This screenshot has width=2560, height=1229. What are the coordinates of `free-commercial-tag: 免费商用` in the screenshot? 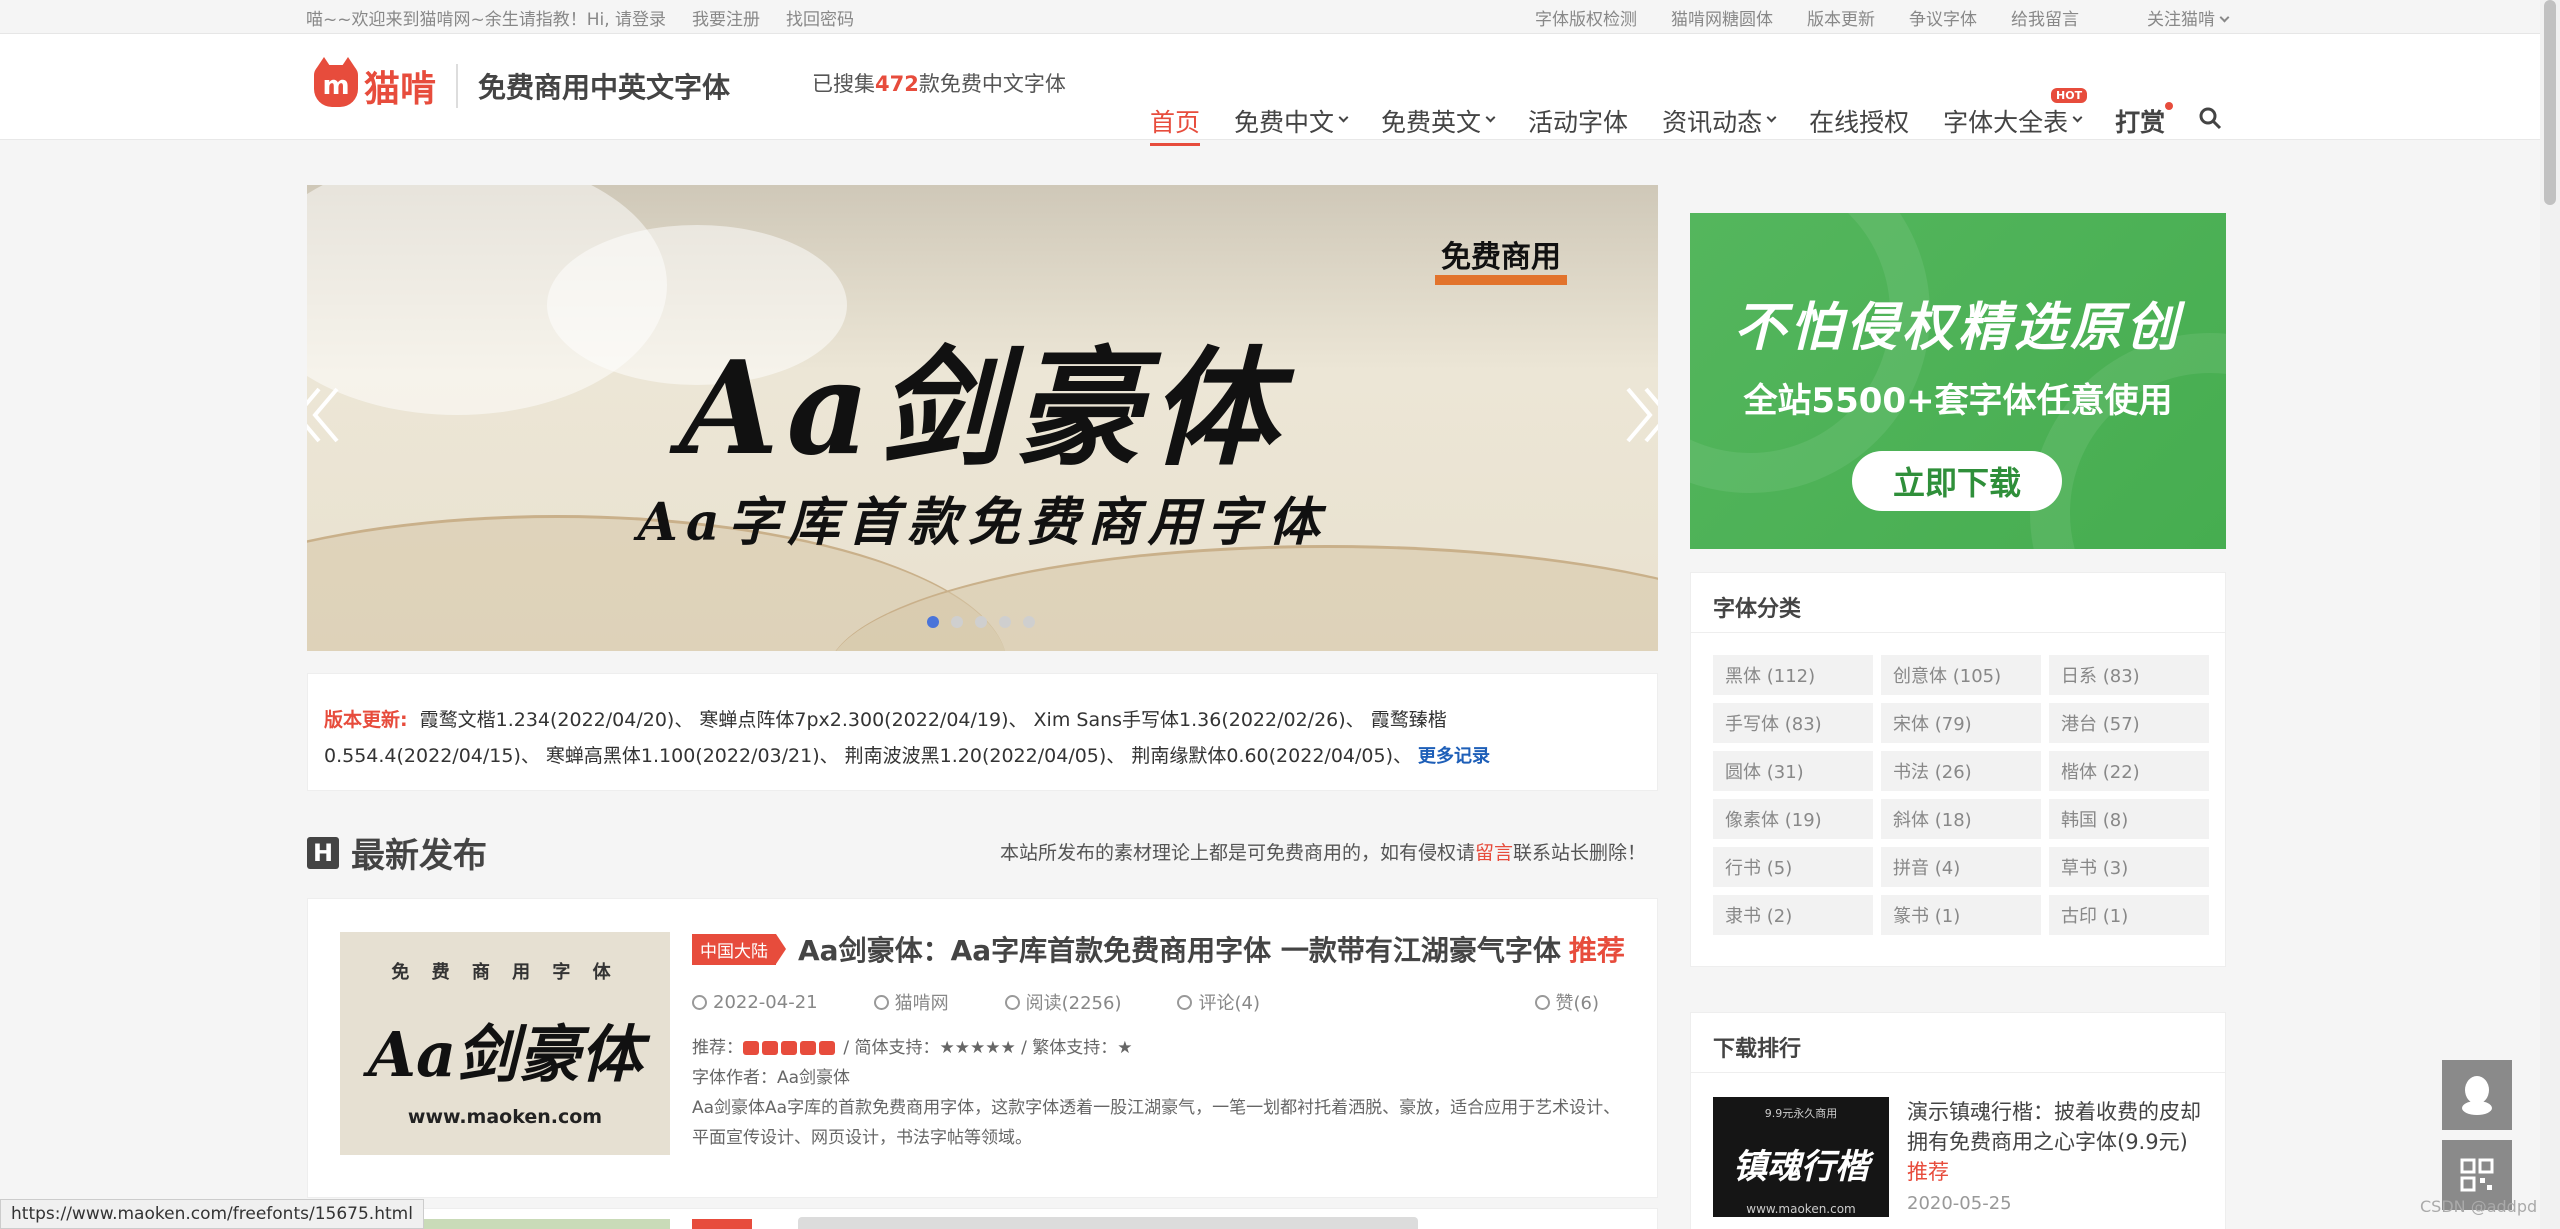 It's located at (1501, 263).